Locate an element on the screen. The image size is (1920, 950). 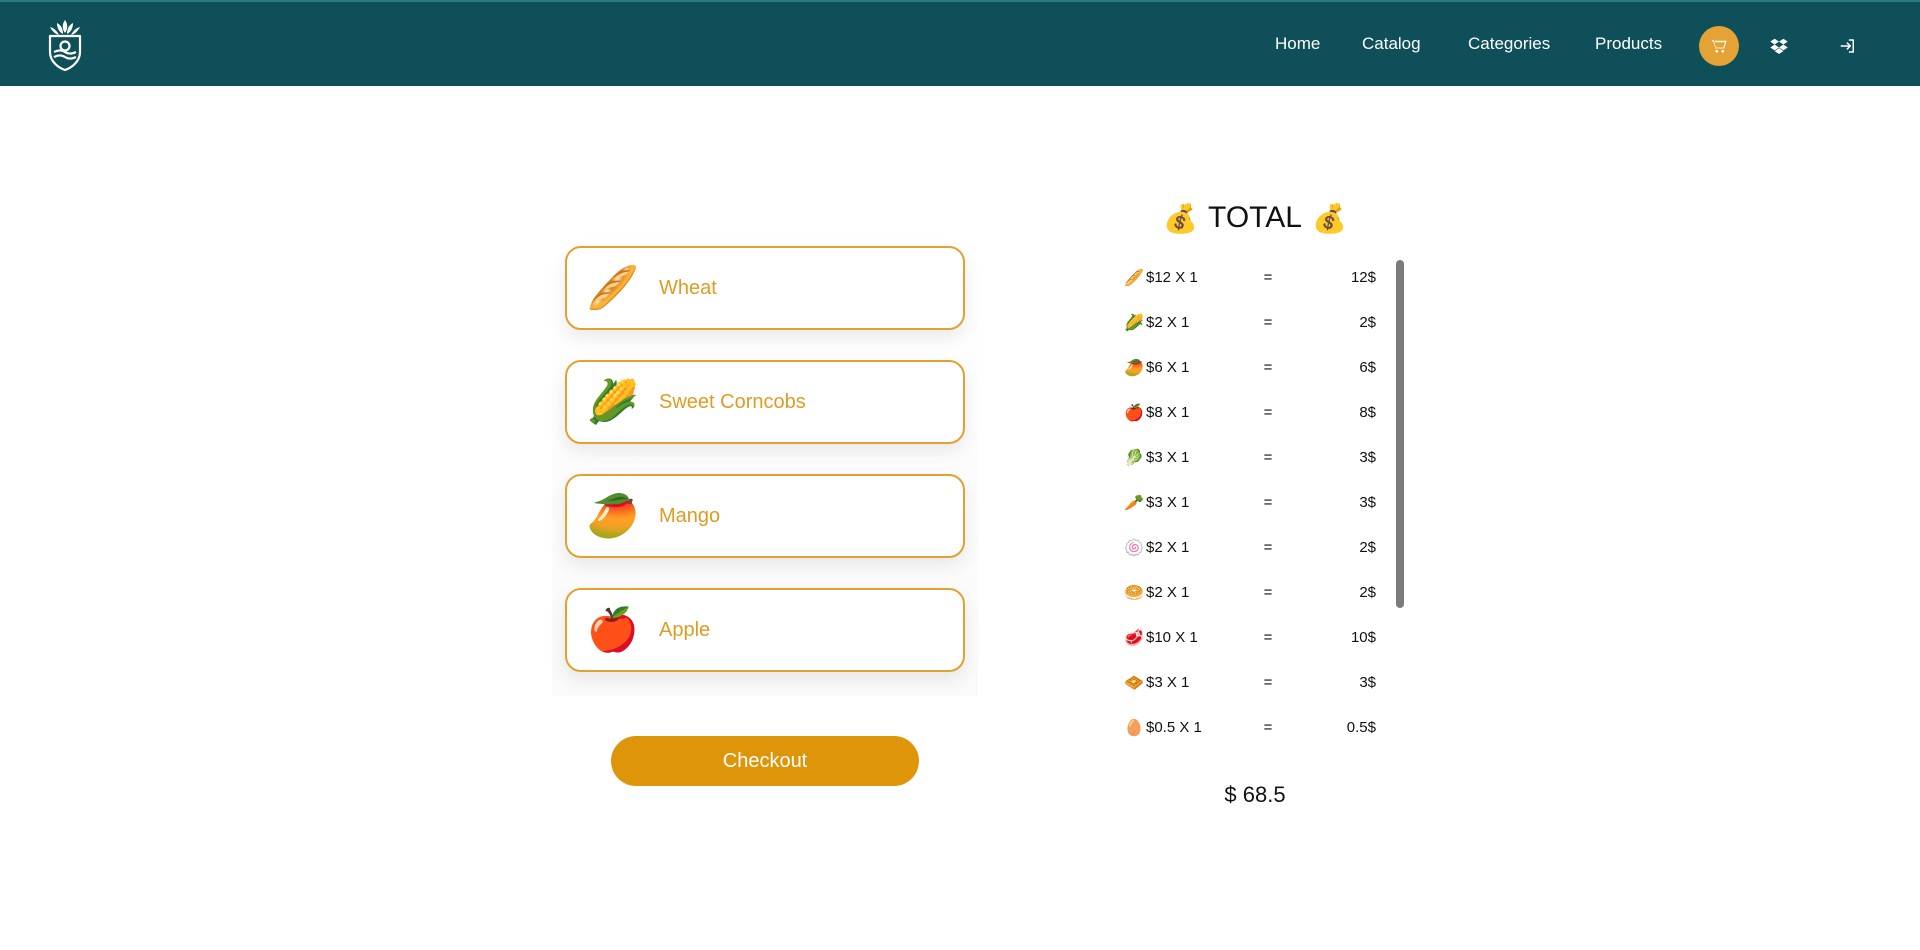
total-line-row: 🌽 $2 X 1 = 2$ is located at coordinates (1250, 322).